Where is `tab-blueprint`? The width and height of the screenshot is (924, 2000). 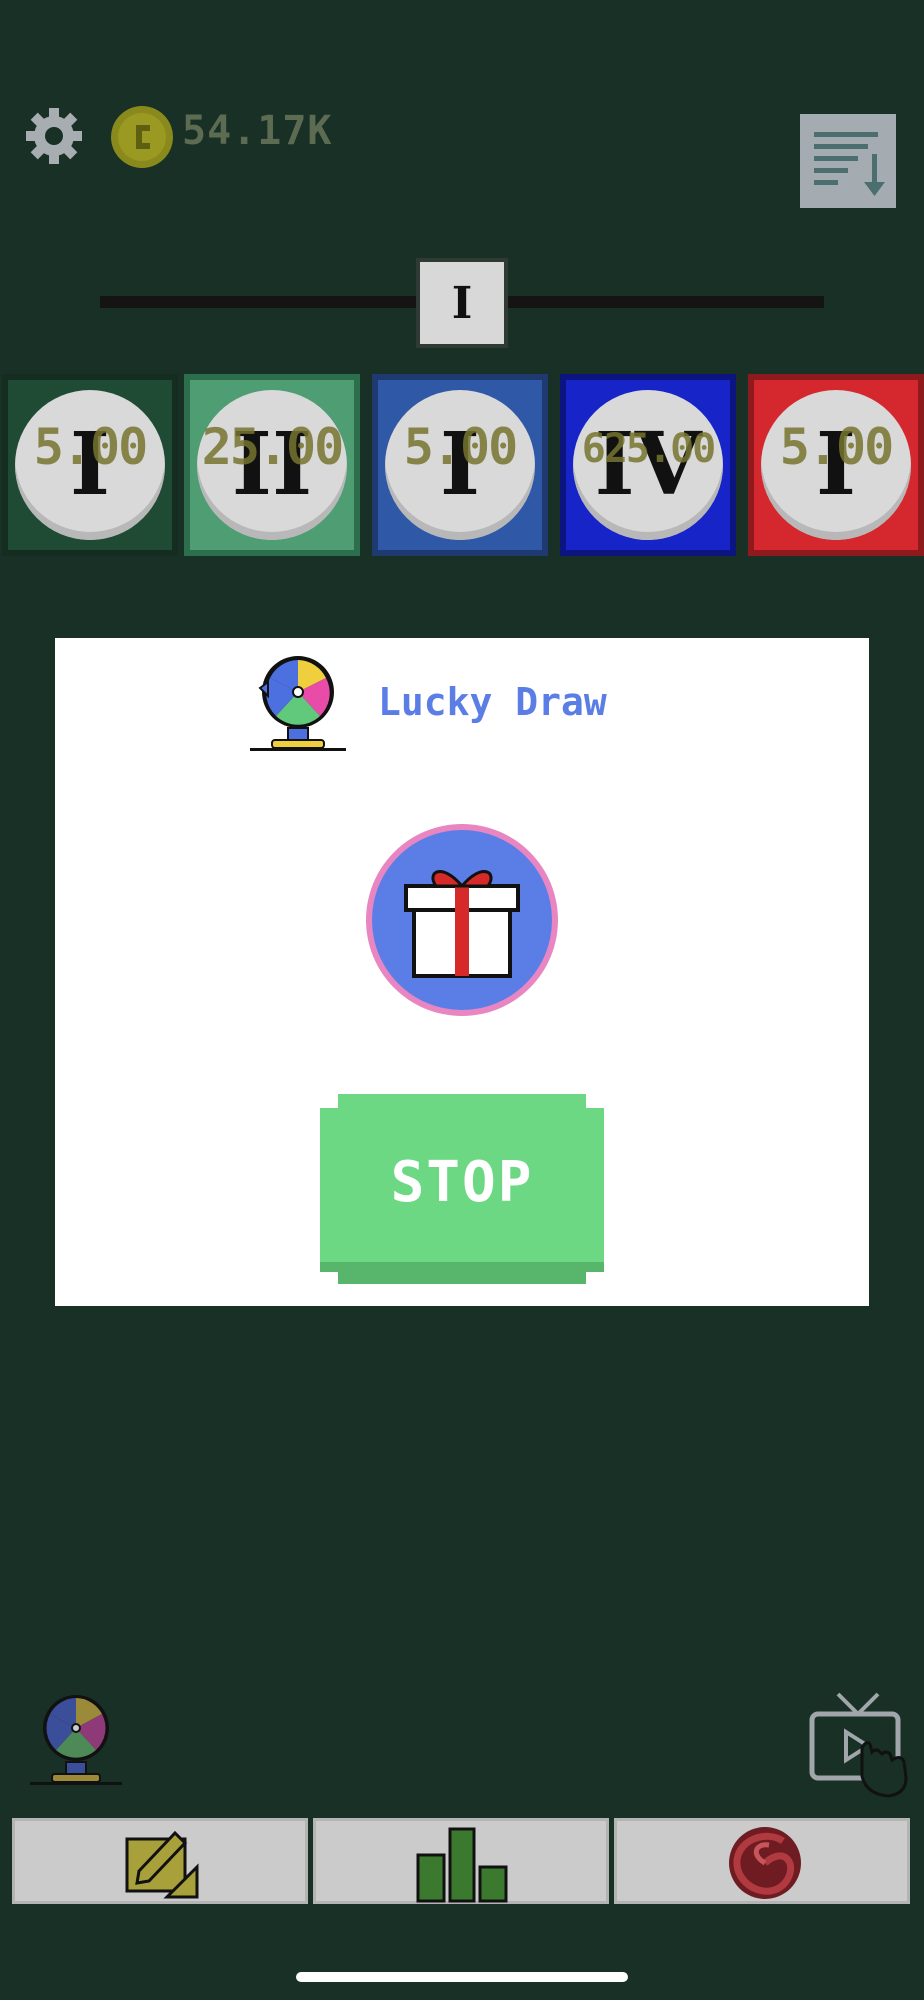 tab-blueprint is located at coordinates (160, 1861).